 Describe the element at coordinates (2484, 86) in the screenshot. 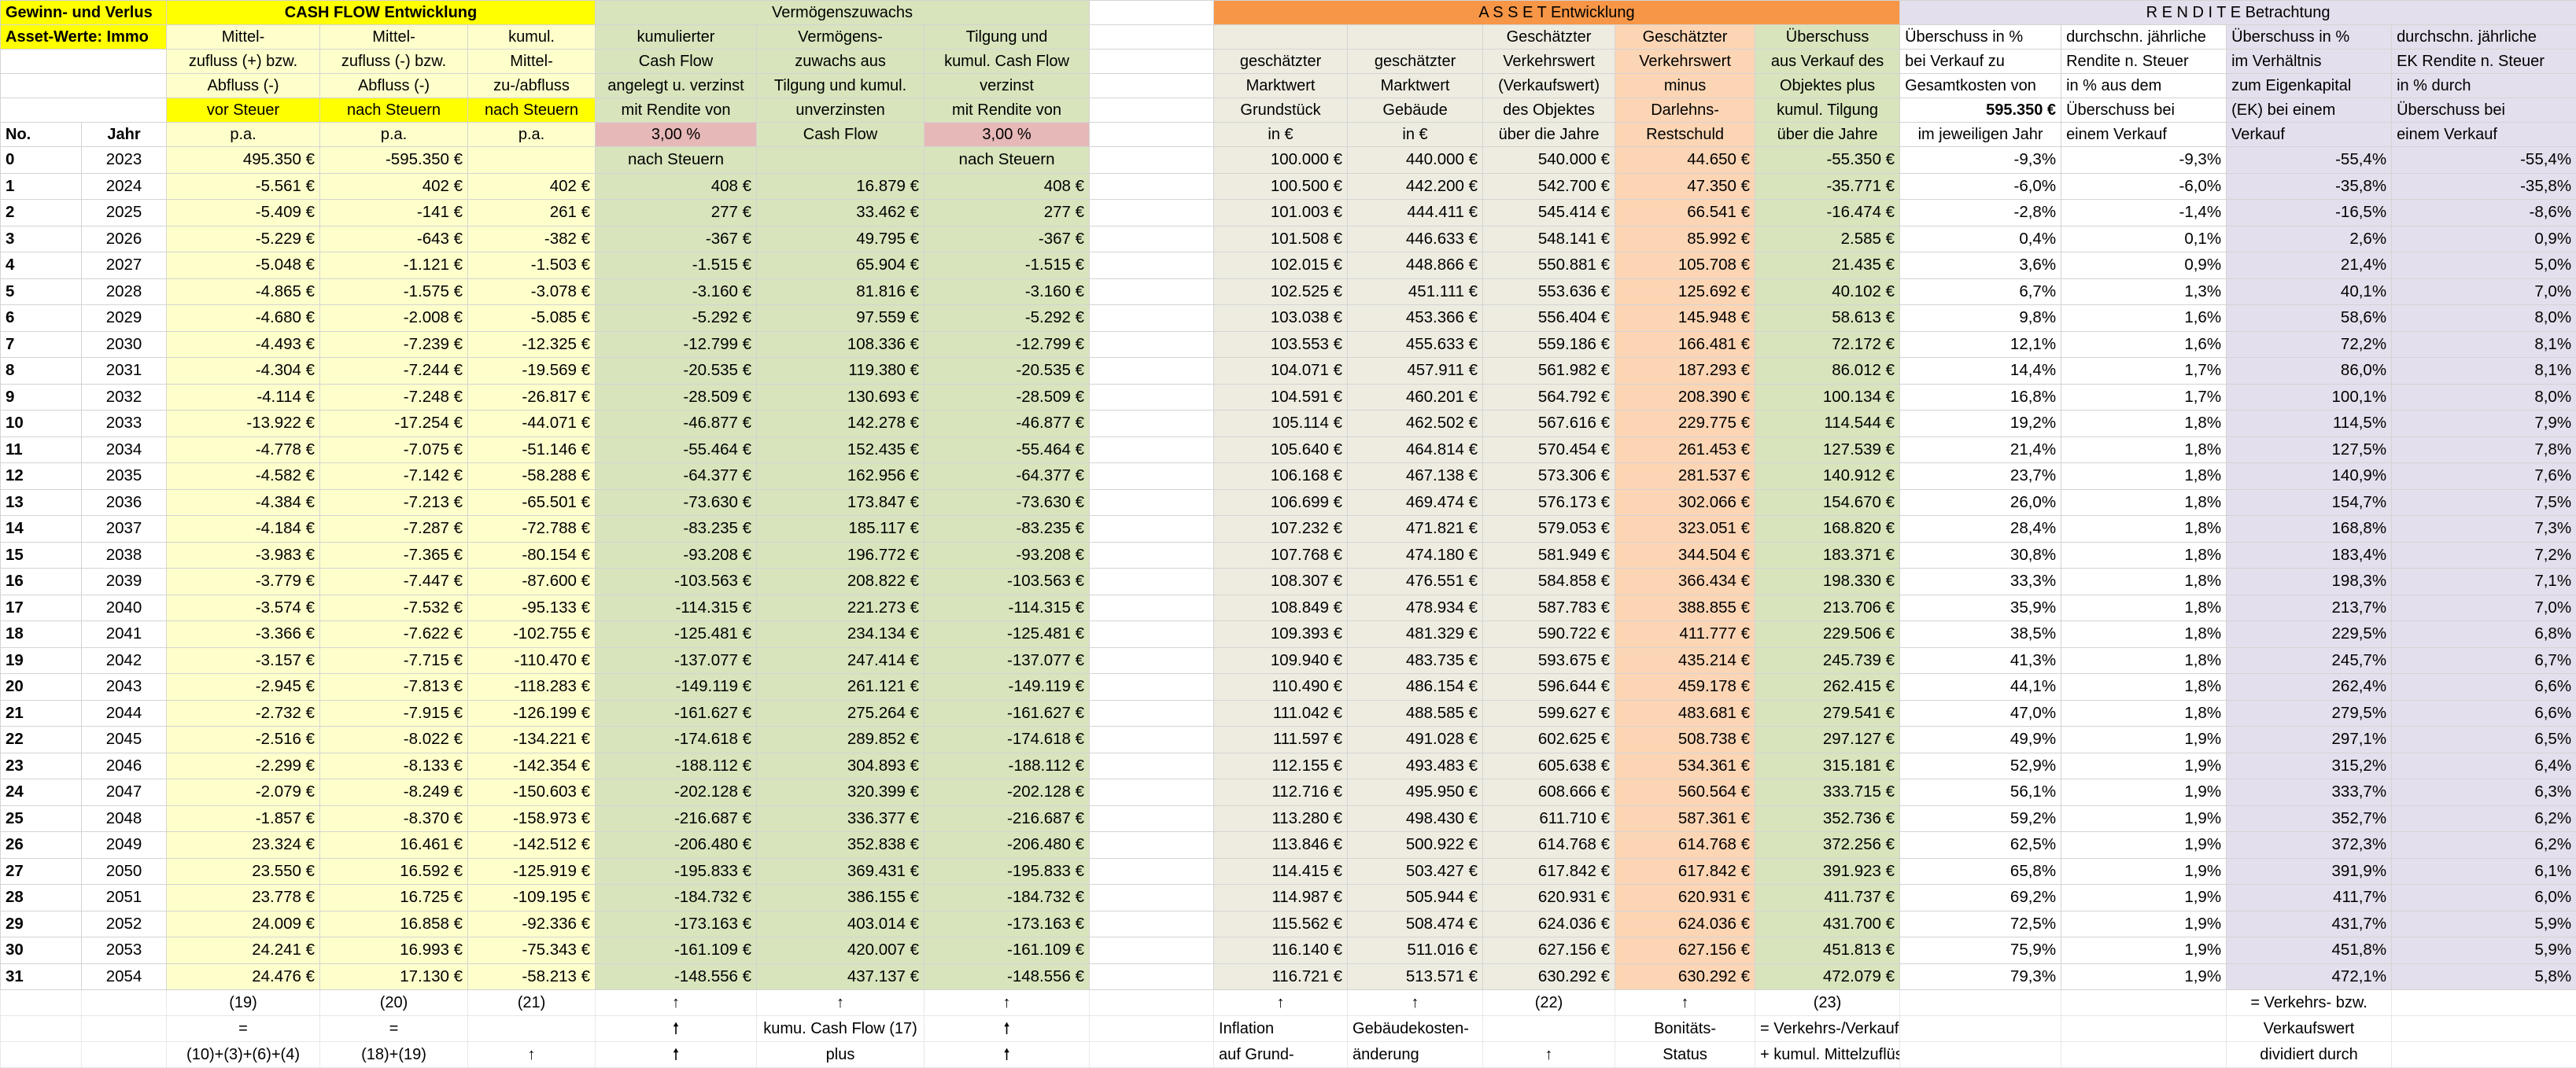

I see `hdr-r4-3: in % durch` at that location.